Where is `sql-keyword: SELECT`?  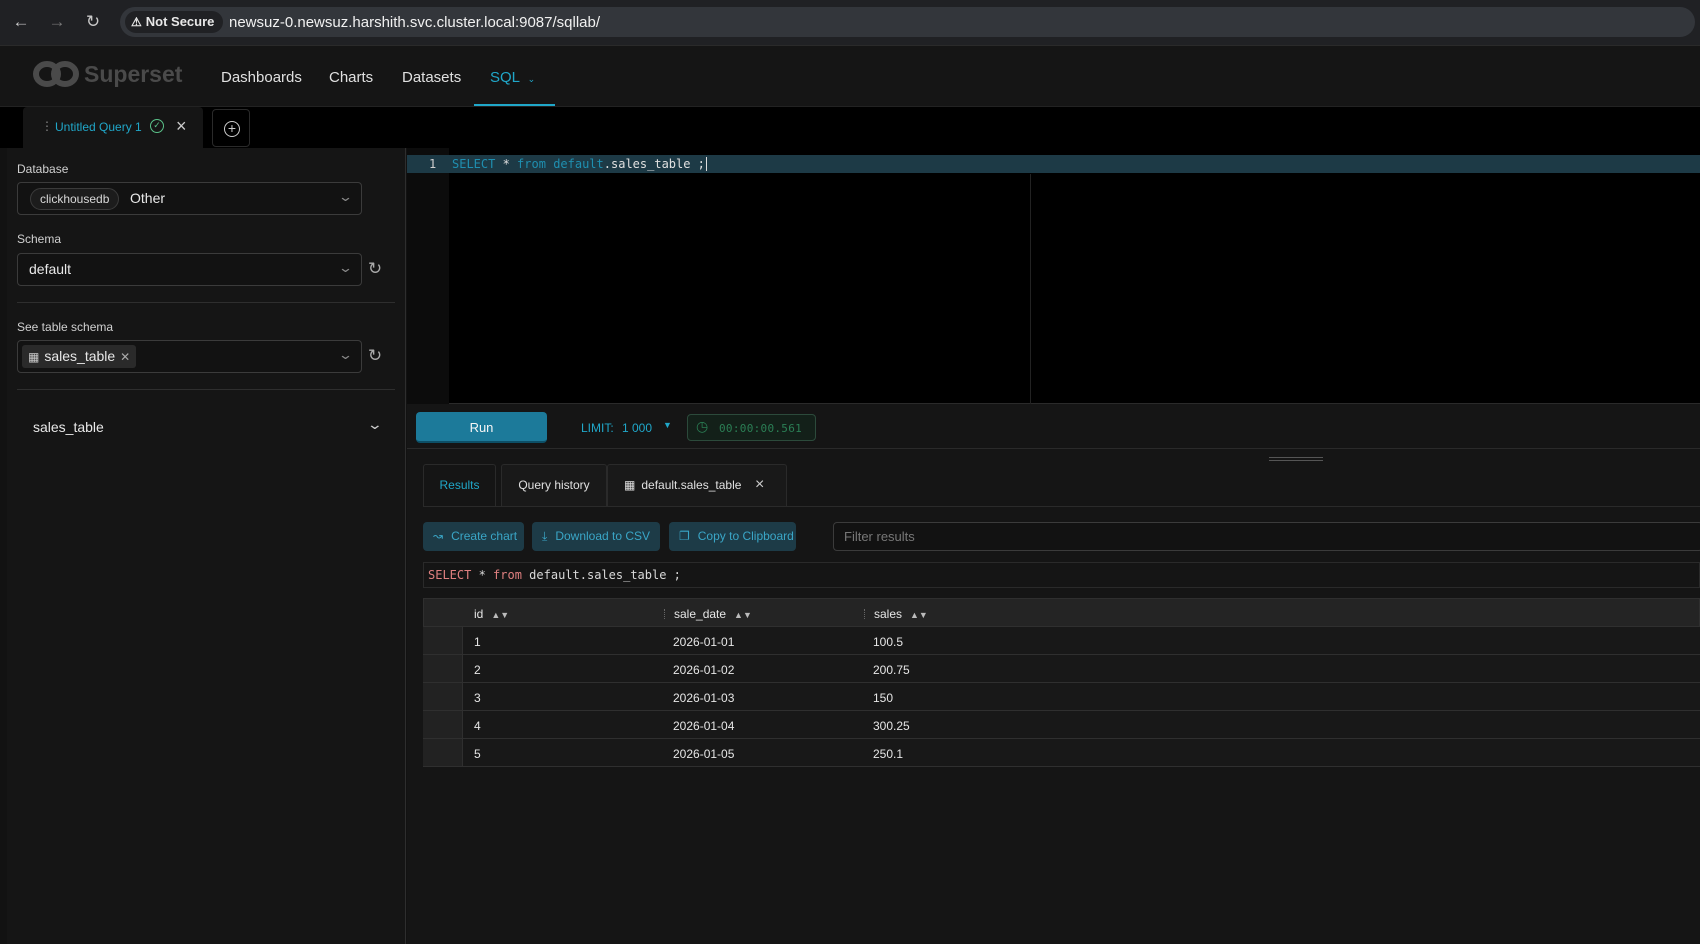
sql-keyword: SELECT is located at coordinates (450, 575).